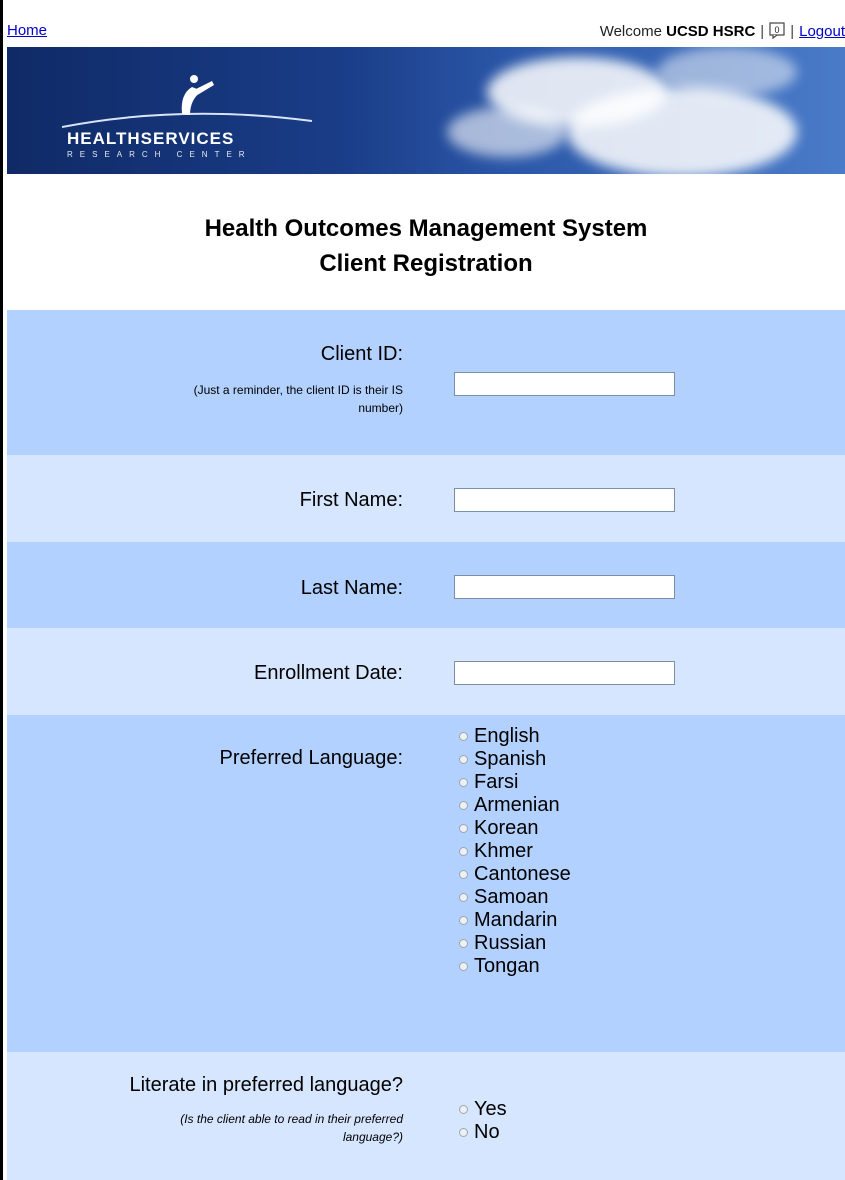 This screenshot has width=845, height=1180. Describe the element at coordinates (426, 671) in the screenshot. I see `enrollment-date-row: Enrollment Date:` at that location.